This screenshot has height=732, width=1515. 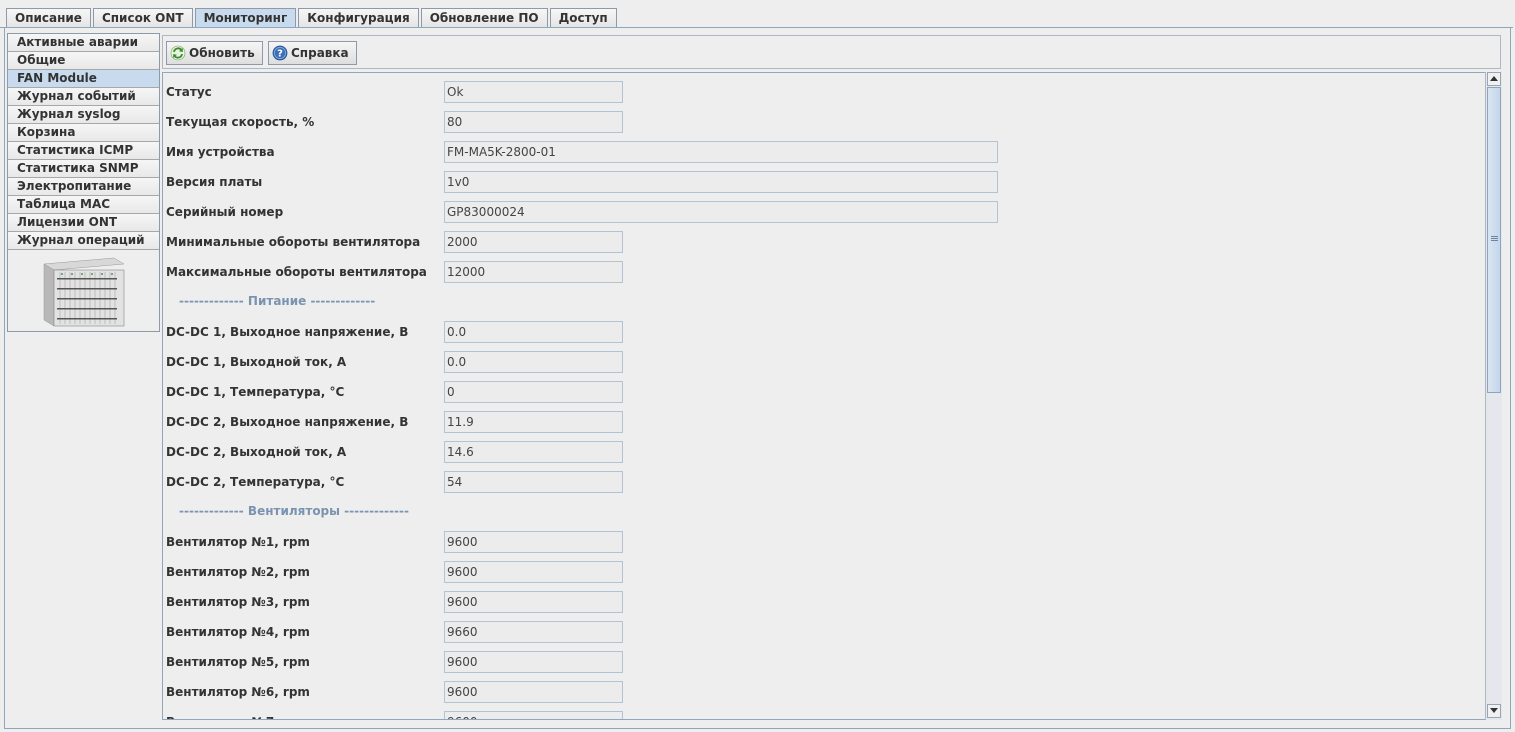 I want to click on sidebar-item-power: Электропитание, so click(x=83, y=187).